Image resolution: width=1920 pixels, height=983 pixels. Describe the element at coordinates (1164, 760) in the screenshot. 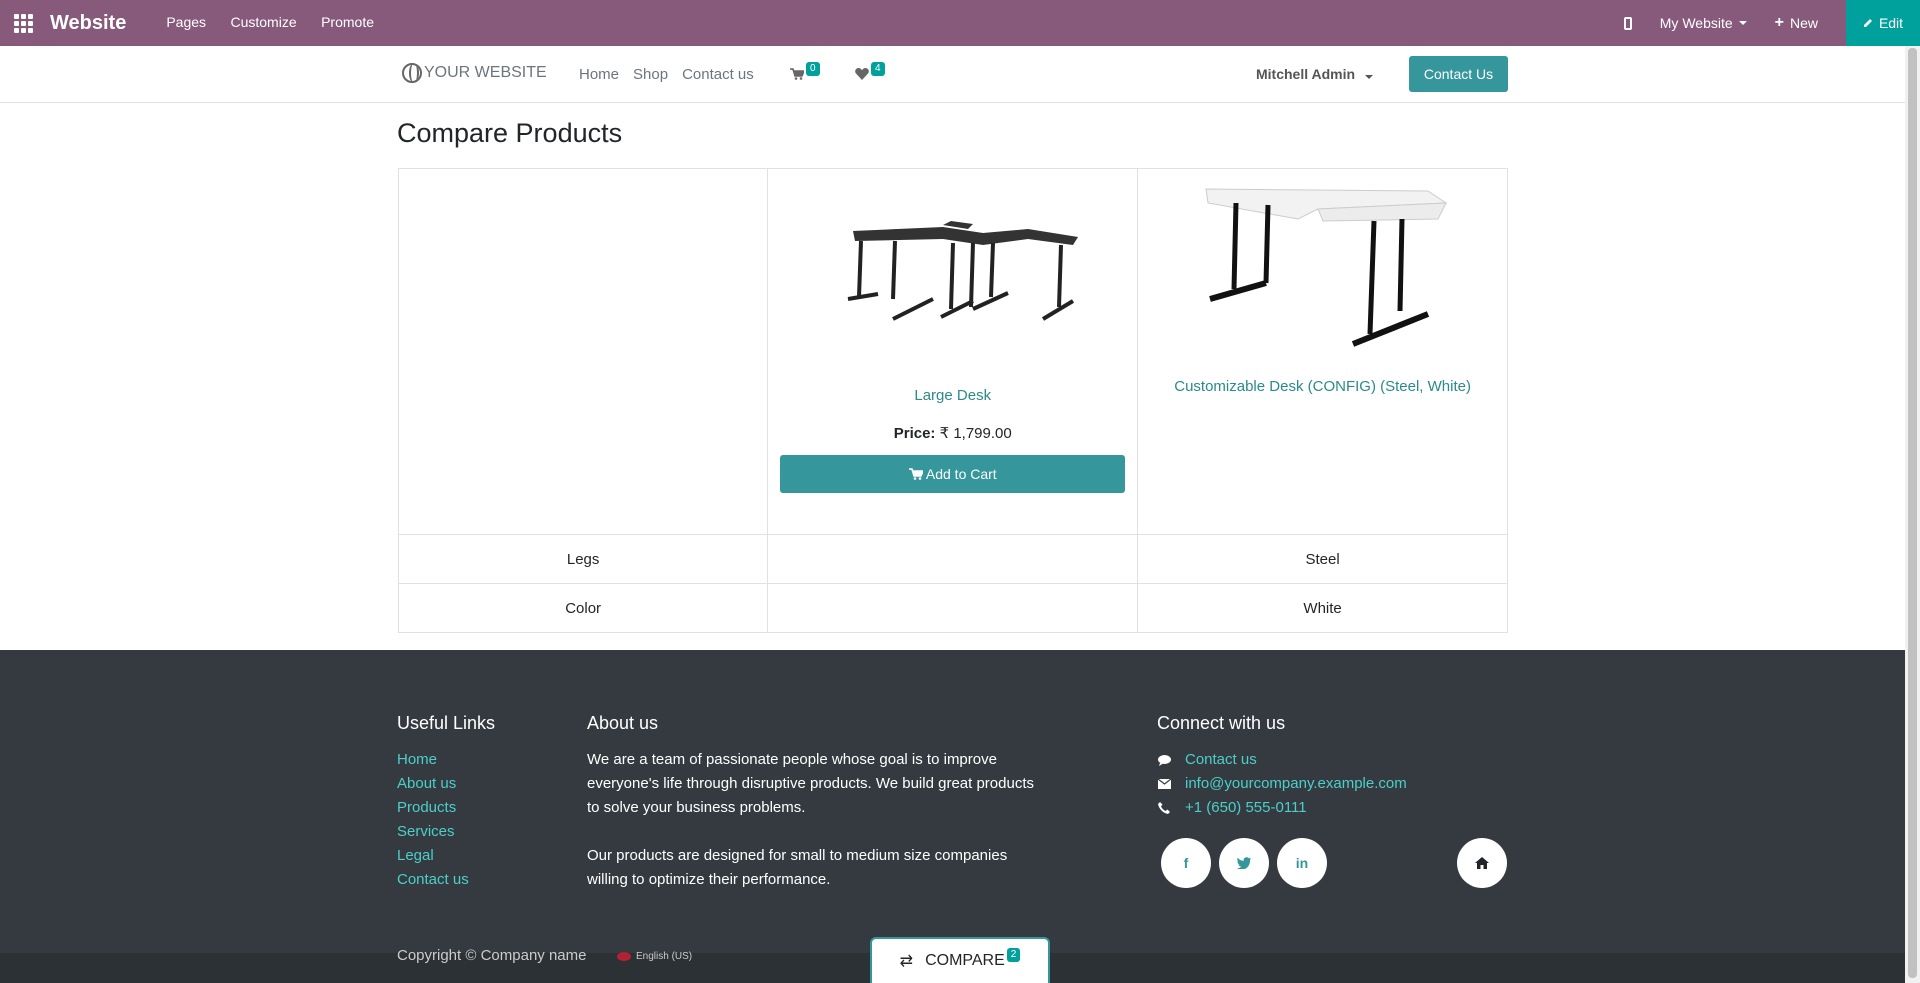

I see `comment-icon` at that location.